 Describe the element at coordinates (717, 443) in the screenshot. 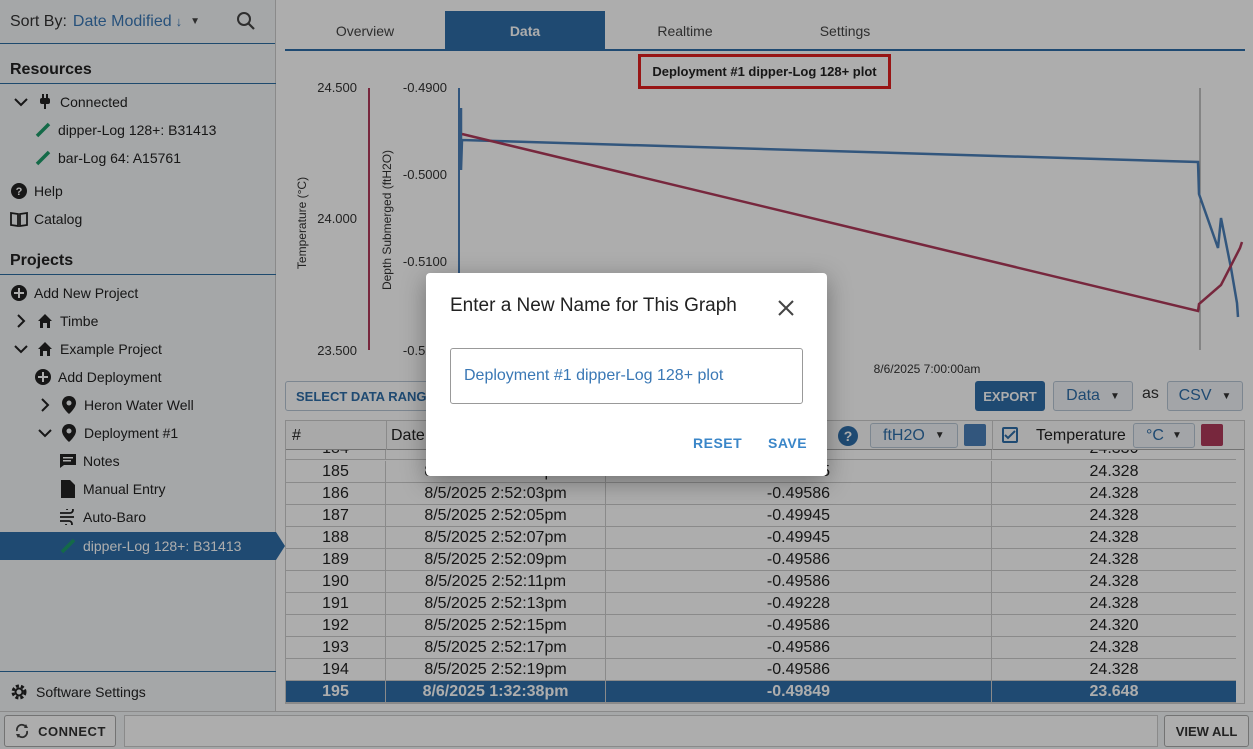

I see `reset-button: RESET` at that location.